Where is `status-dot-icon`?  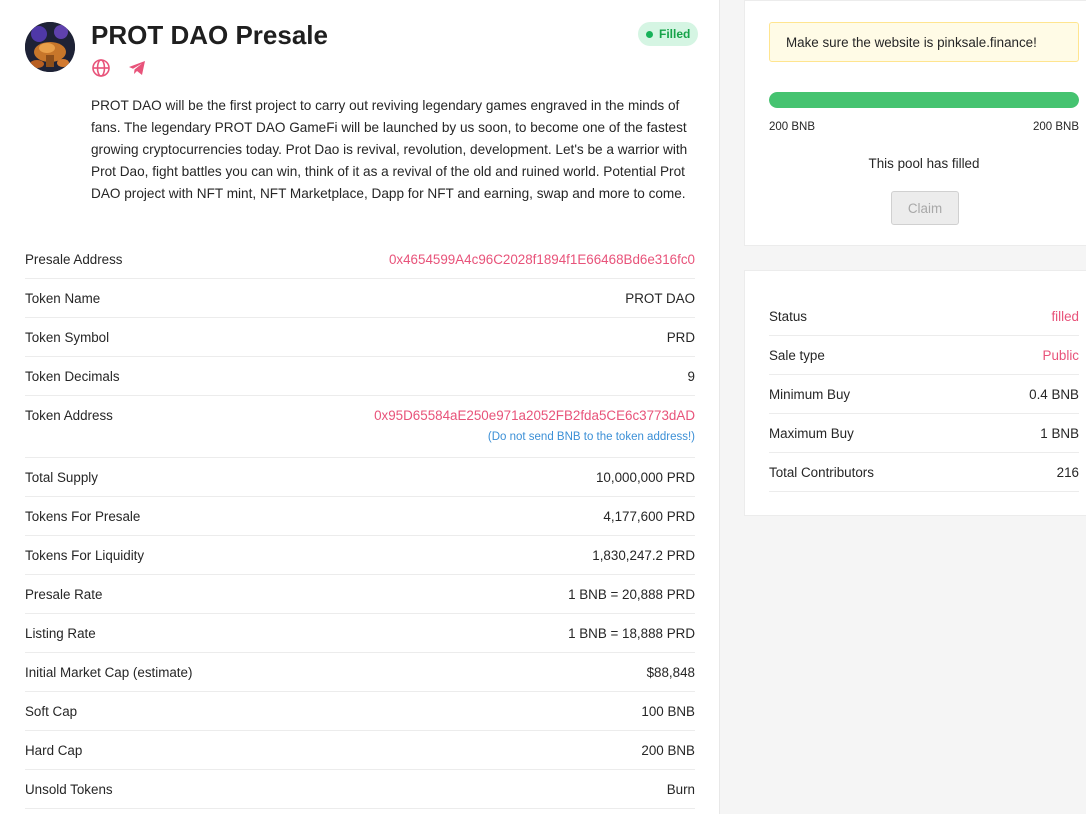
status-dot-icon is located at coordinates (649, 34).